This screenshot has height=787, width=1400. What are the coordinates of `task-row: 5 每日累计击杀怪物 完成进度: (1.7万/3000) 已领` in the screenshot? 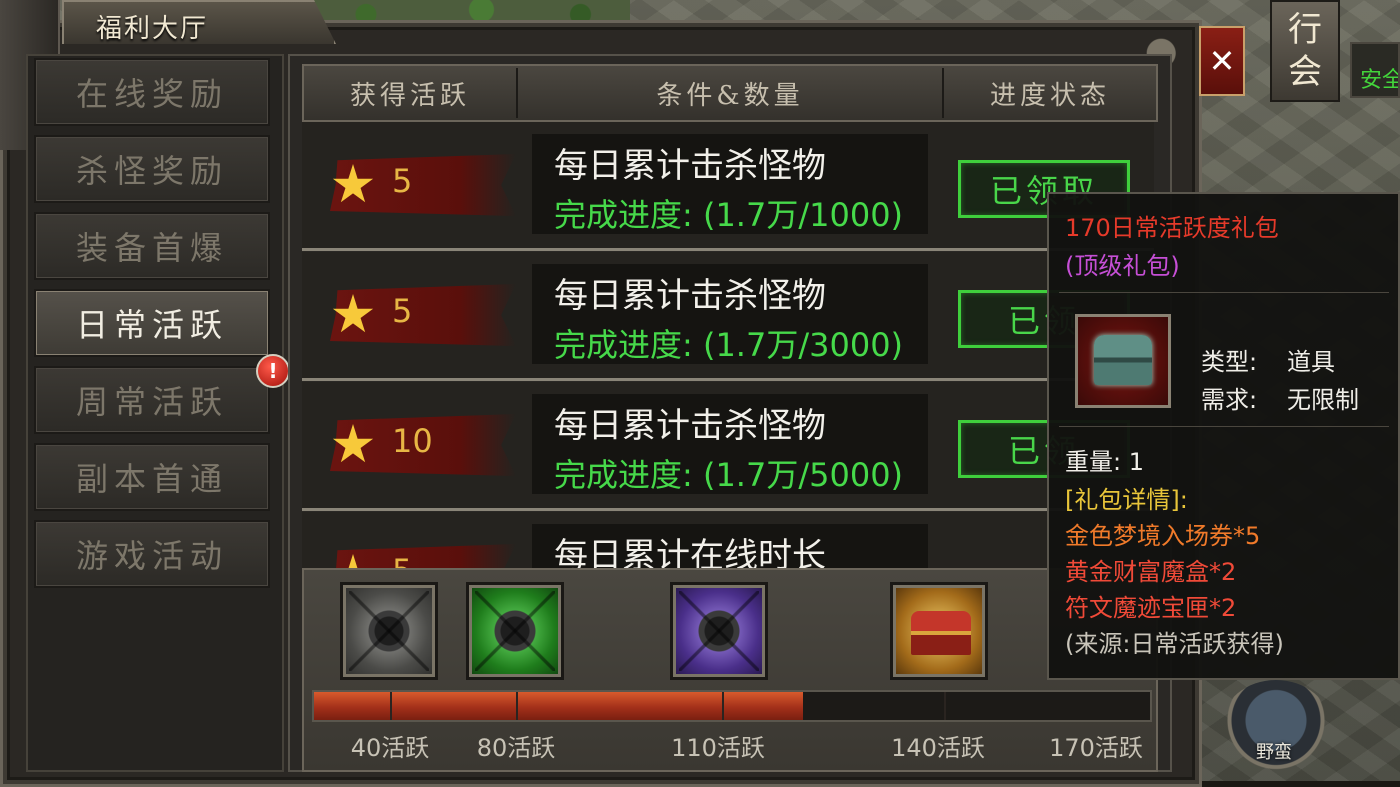 It's located at (728, 316).